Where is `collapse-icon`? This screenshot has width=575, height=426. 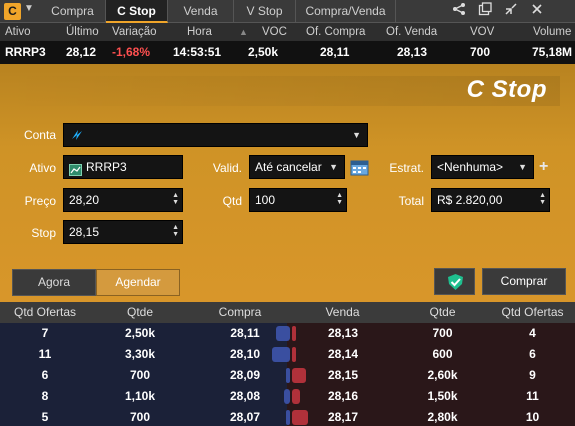 collapse-icon is located at coordinates (511, 11).